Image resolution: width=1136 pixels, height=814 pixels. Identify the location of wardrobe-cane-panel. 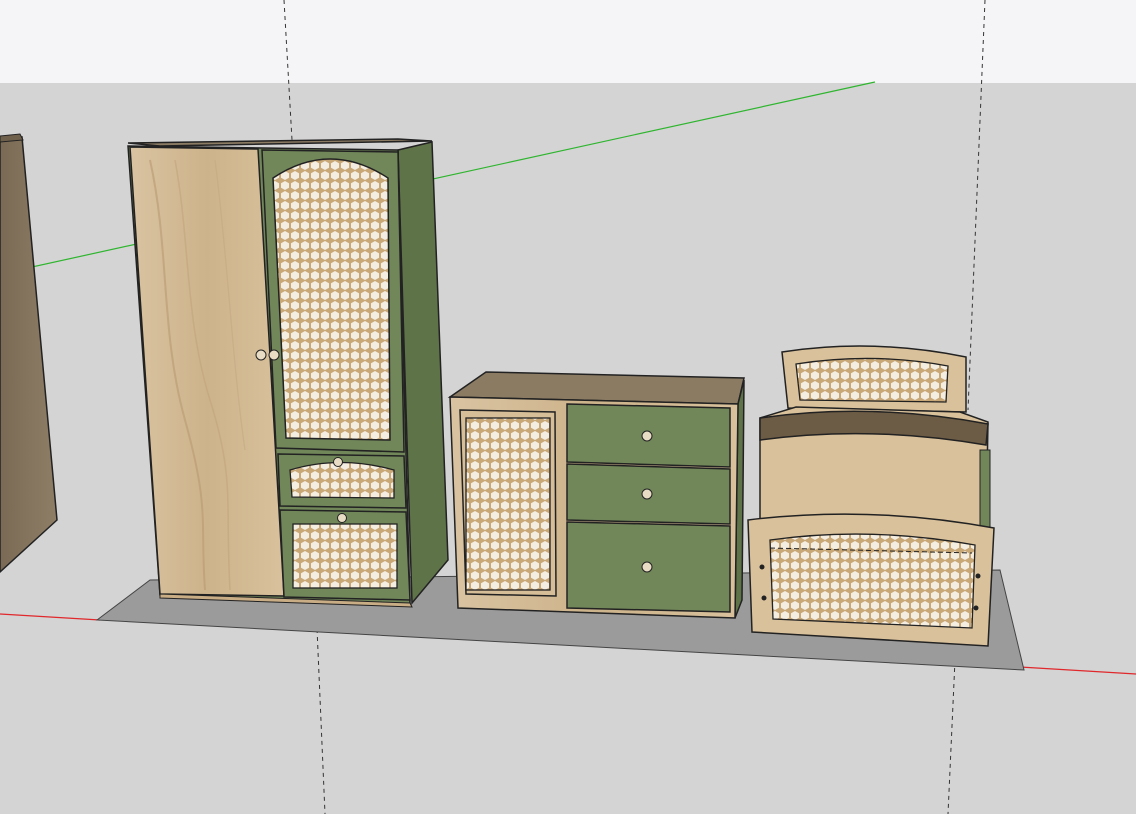
(331, 299).